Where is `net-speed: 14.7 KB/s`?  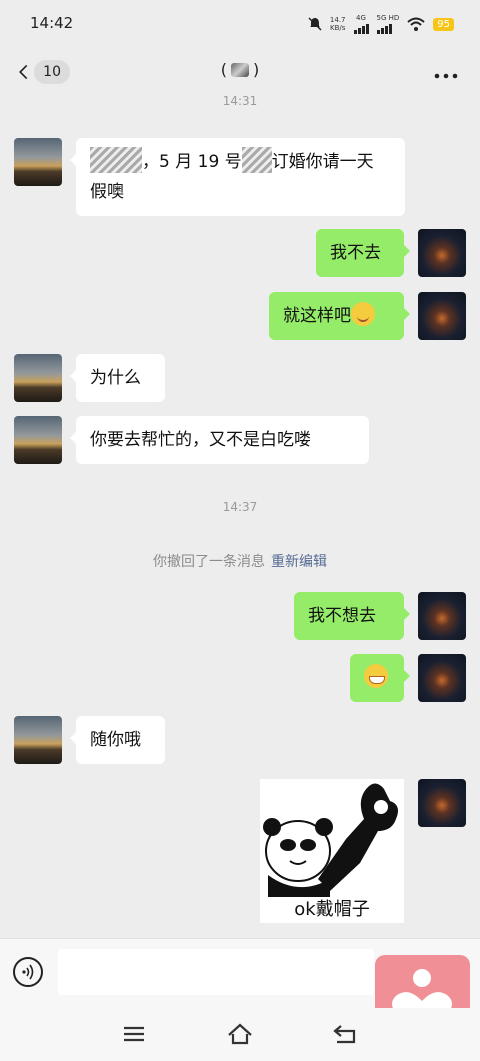
net-speed: 14.7 KB/s is located at coordinates (337, 24).